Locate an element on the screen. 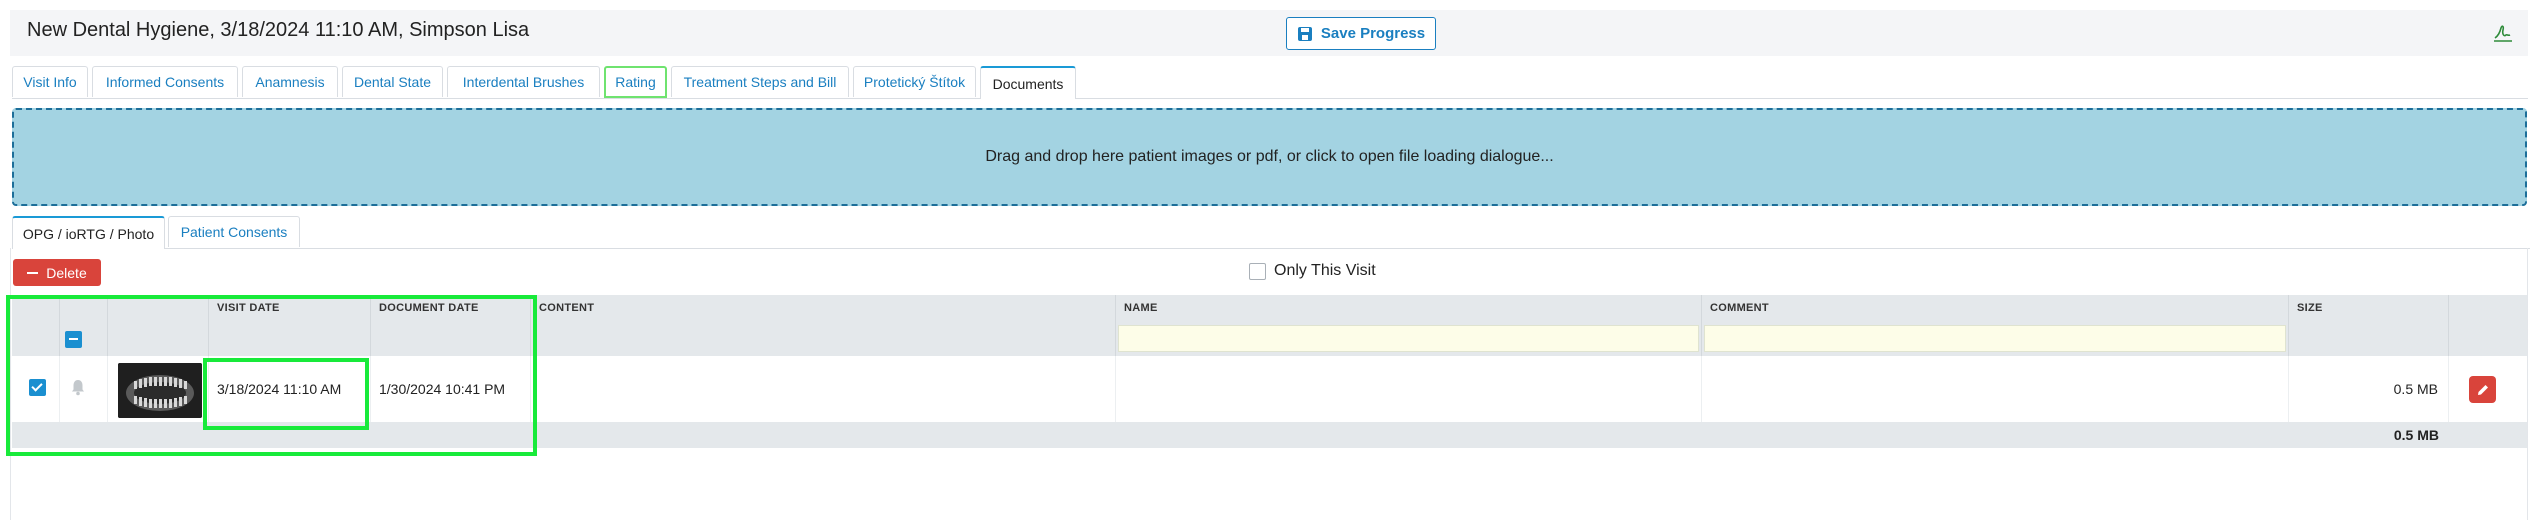  tab-dental-state: Dental State is located at coordinates (392, 81).